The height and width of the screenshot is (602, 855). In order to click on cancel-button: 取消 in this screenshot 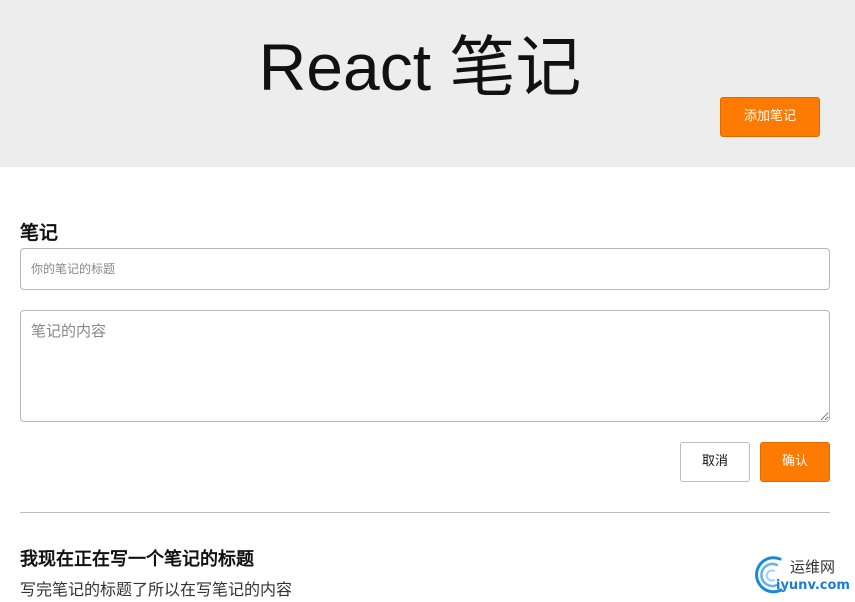, I will do `click(715, 462)`.